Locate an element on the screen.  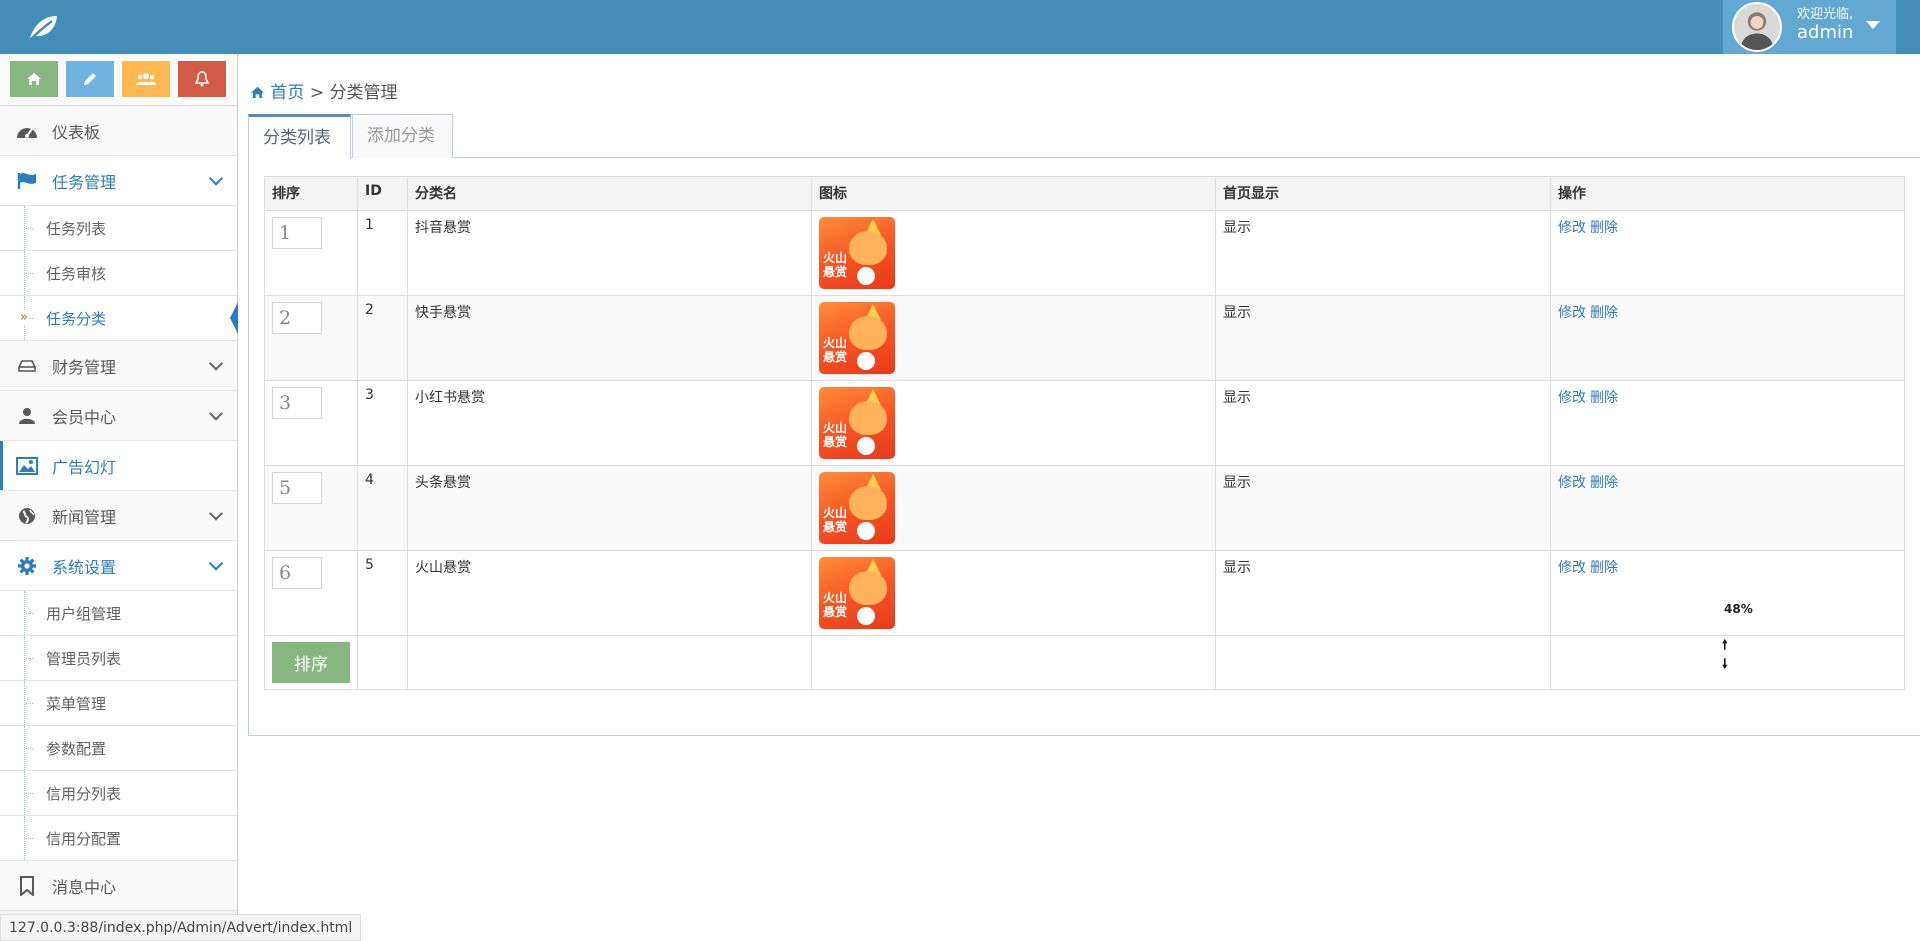
sidebar-item-members: 会员中心 is located at coordinates (118, 416).